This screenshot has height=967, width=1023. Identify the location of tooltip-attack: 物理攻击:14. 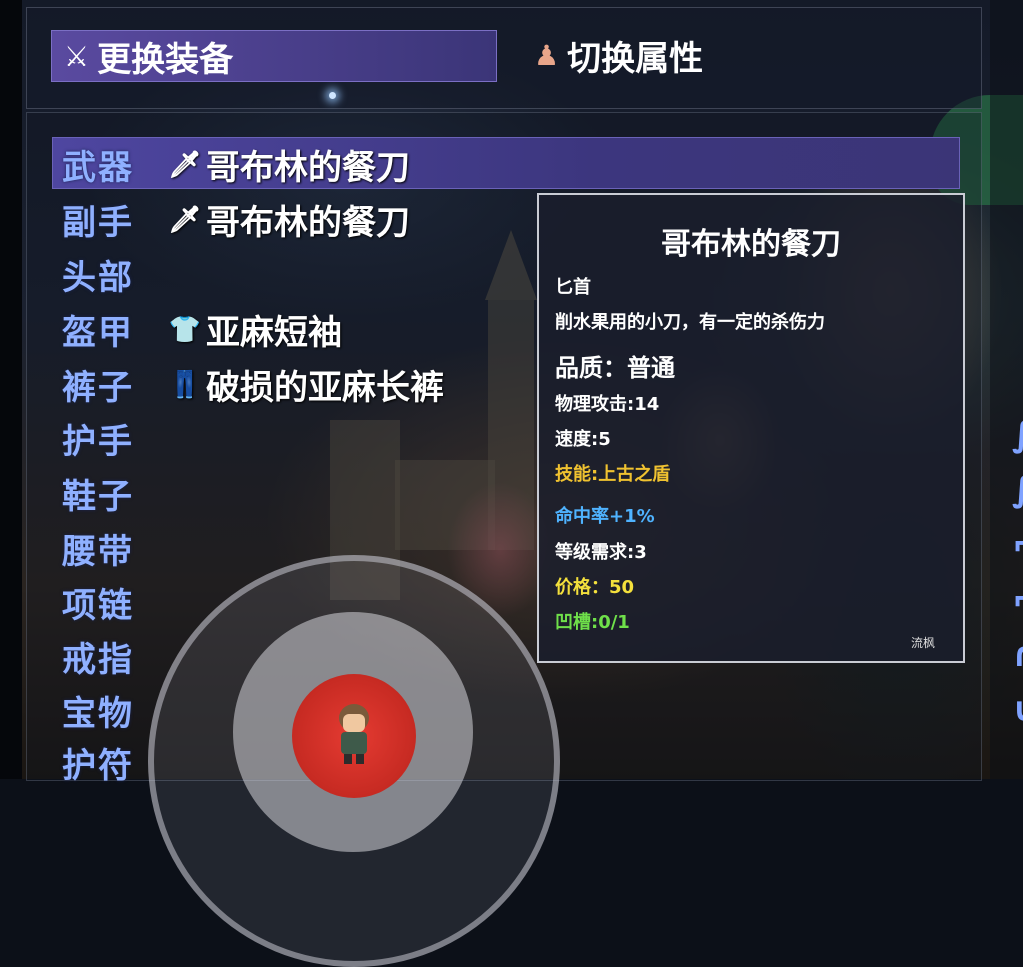
(607, 404).